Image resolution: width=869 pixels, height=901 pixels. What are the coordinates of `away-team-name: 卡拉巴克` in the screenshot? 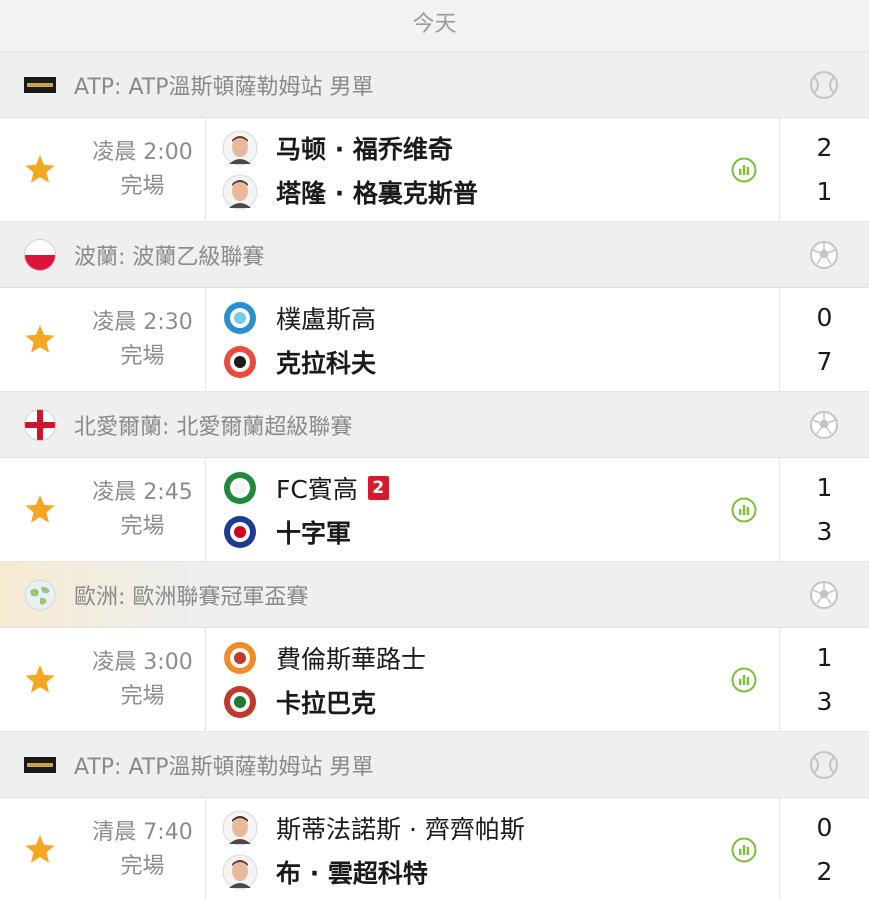 It's located at (326, 703).